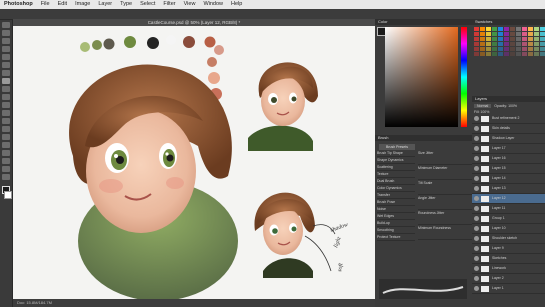  I want to click on layer-row: Layer 12, so click(508, 199).